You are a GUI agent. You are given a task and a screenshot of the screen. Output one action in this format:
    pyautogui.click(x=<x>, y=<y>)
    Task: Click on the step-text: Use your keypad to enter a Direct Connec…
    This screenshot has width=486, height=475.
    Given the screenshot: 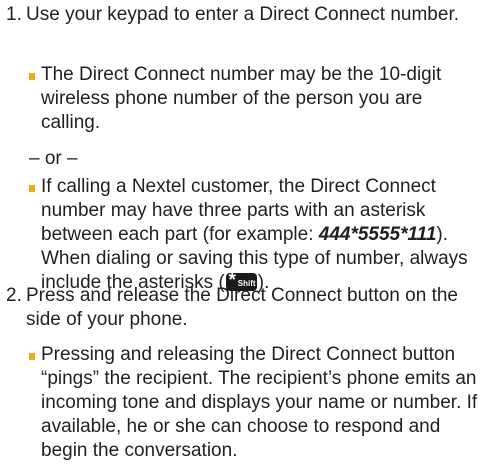 What is the action you would take?
    pyautogui.click(x=243, y=14)
    